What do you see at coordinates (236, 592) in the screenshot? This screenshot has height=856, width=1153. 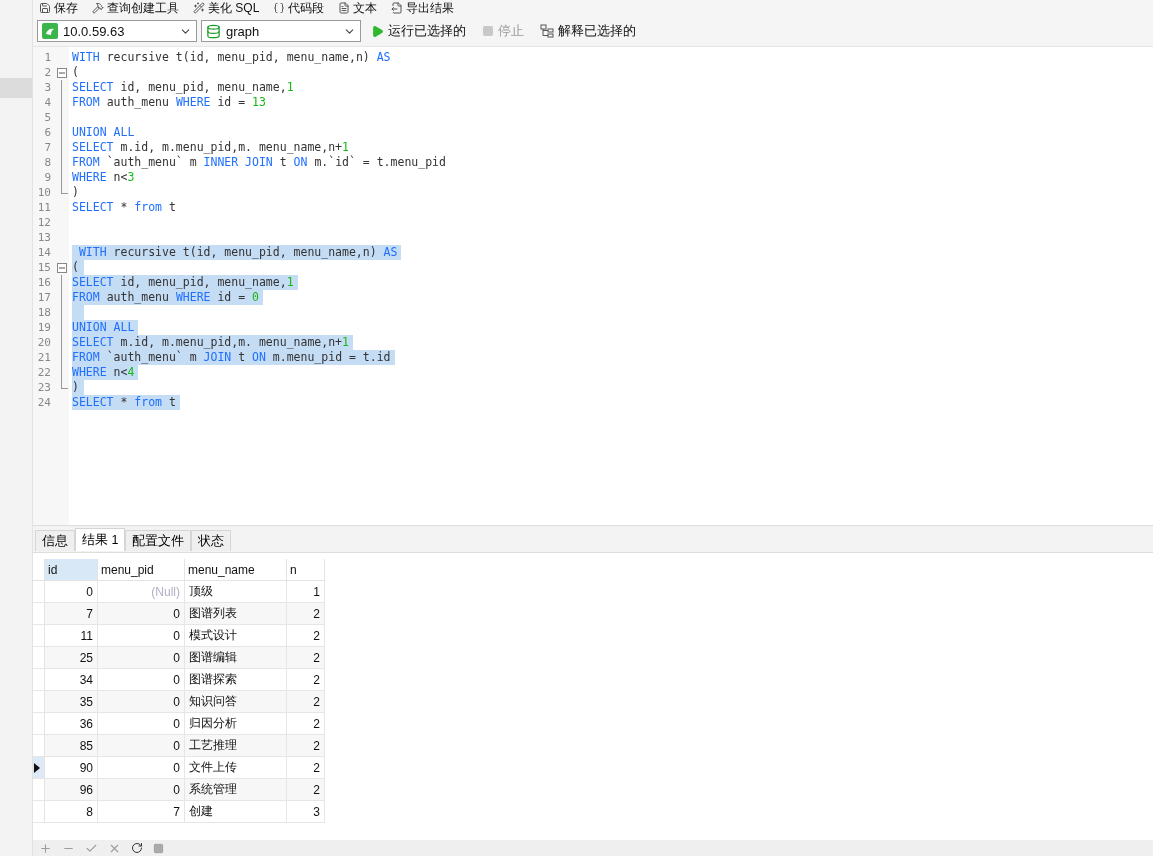 I see `table-cell: 顶级` at bounding box center [236, 592].